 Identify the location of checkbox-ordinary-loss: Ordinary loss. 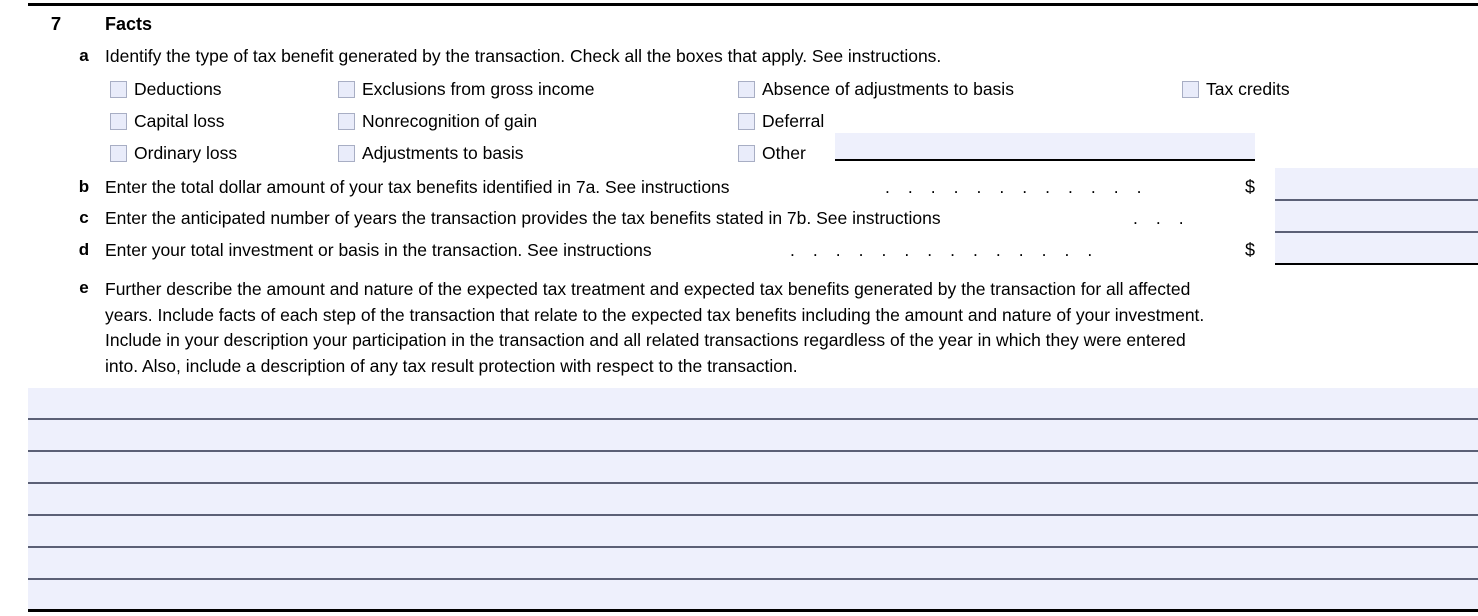
(173, 153).